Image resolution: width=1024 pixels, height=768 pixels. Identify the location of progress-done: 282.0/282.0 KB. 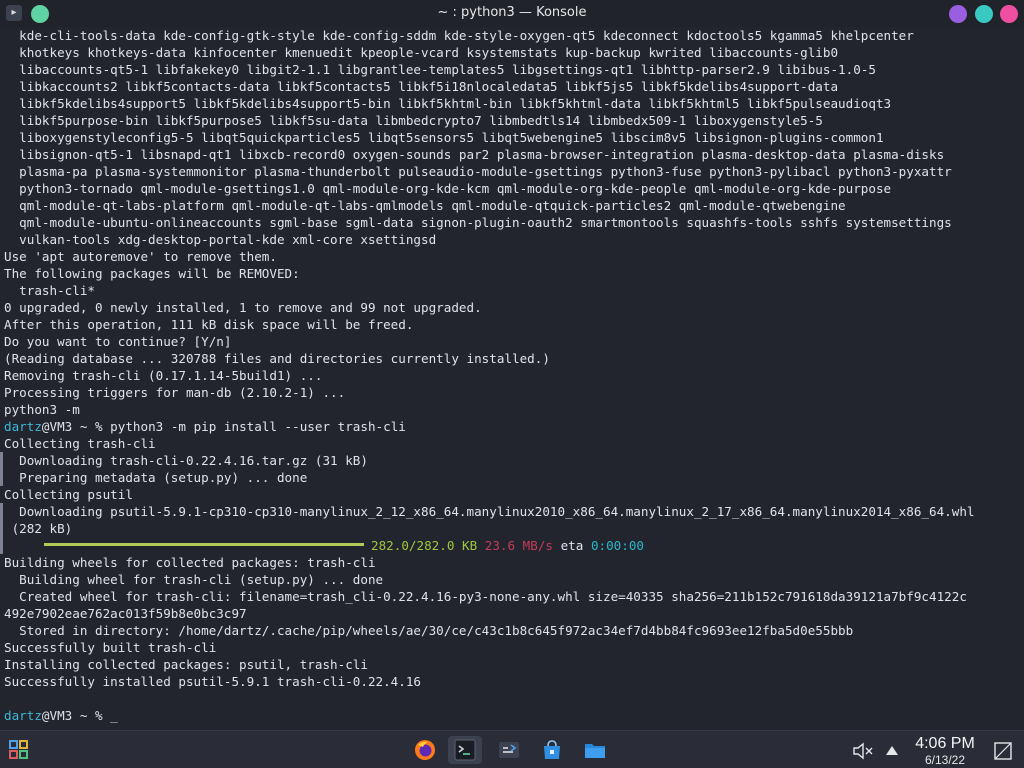
(424, 545).